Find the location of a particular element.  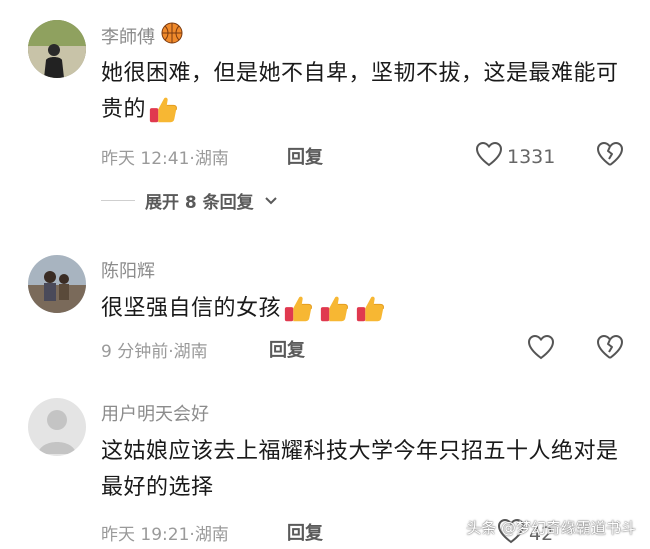

expand-label: 展开 8 条回复 is located at coordinates (199, 203).